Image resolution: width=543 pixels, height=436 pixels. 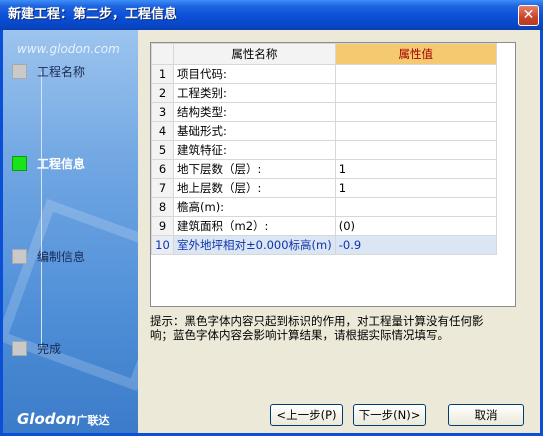 What do you see at coordinates (254, 54) in the screenshot?
I see `column-header-name: 属性名称` at bounding box center [254, 54].